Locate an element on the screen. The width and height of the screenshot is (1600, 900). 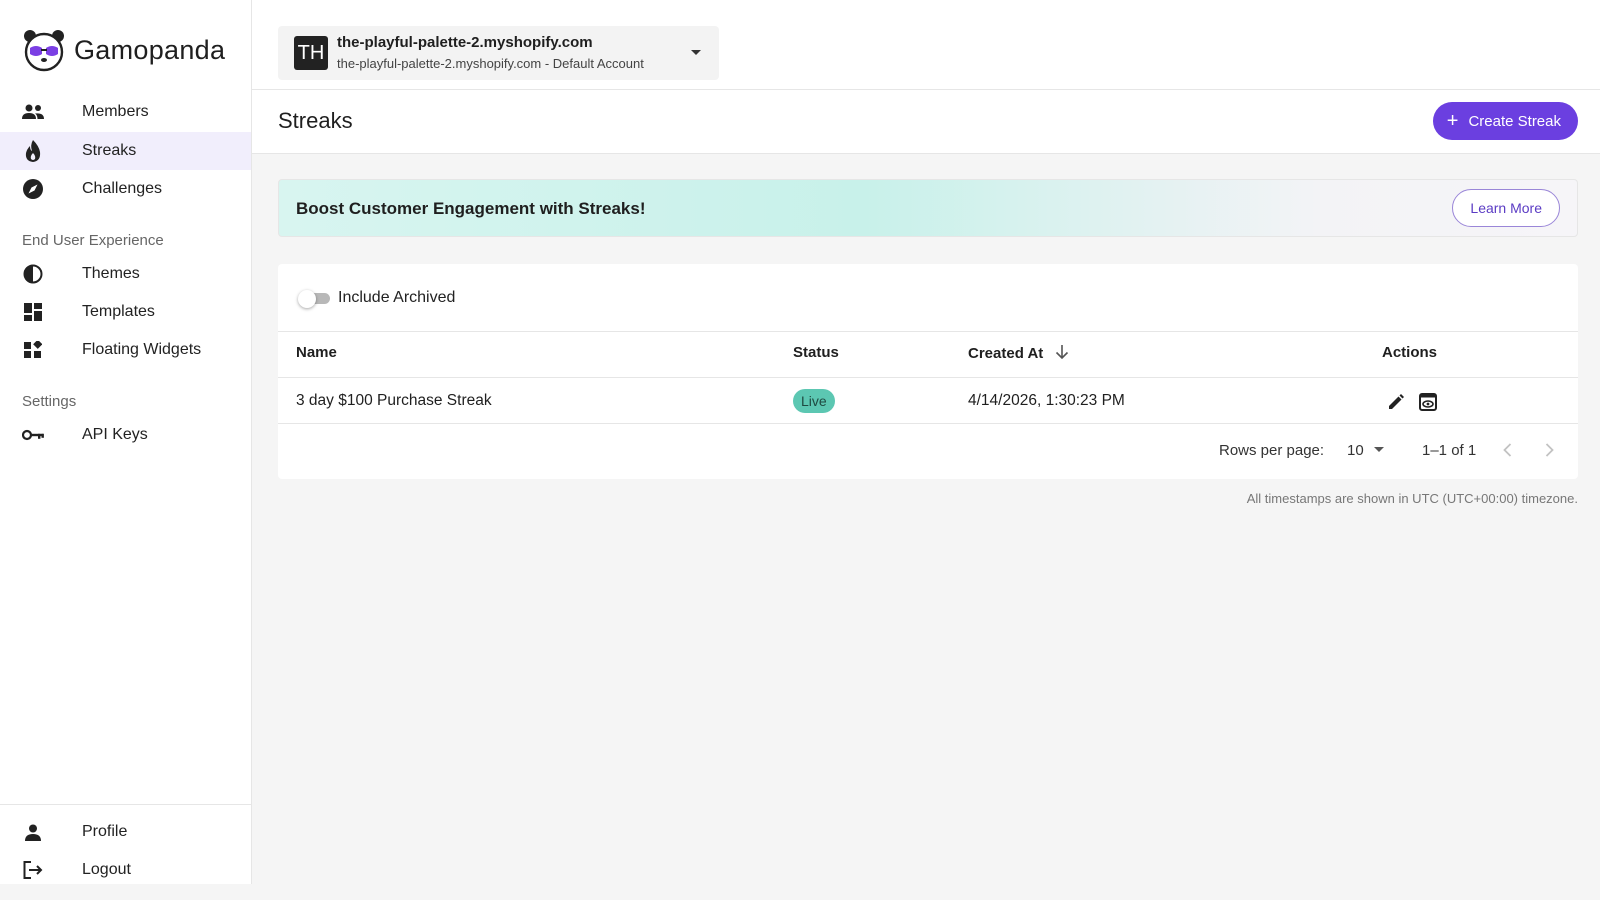
panda-logo-icon is located at coordinates (44, 51).